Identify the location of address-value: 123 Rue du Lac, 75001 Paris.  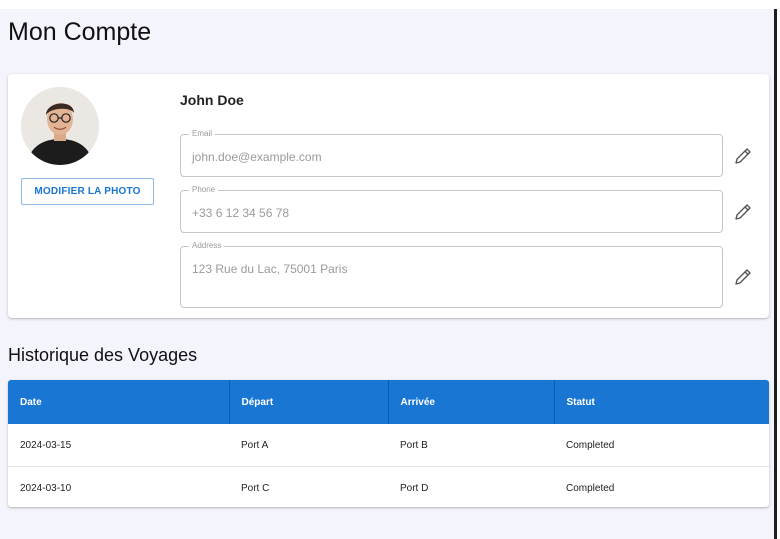
(270, 269).